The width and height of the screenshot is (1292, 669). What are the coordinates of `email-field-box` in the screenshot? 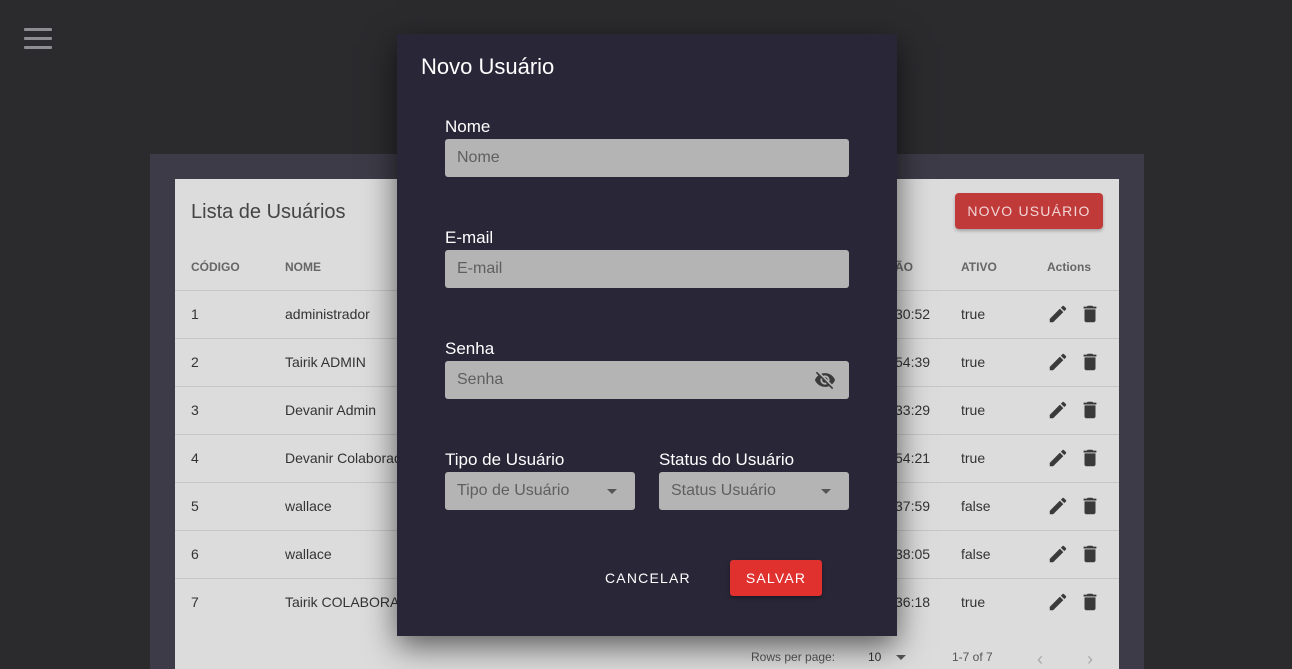 It's located at (647, 269).